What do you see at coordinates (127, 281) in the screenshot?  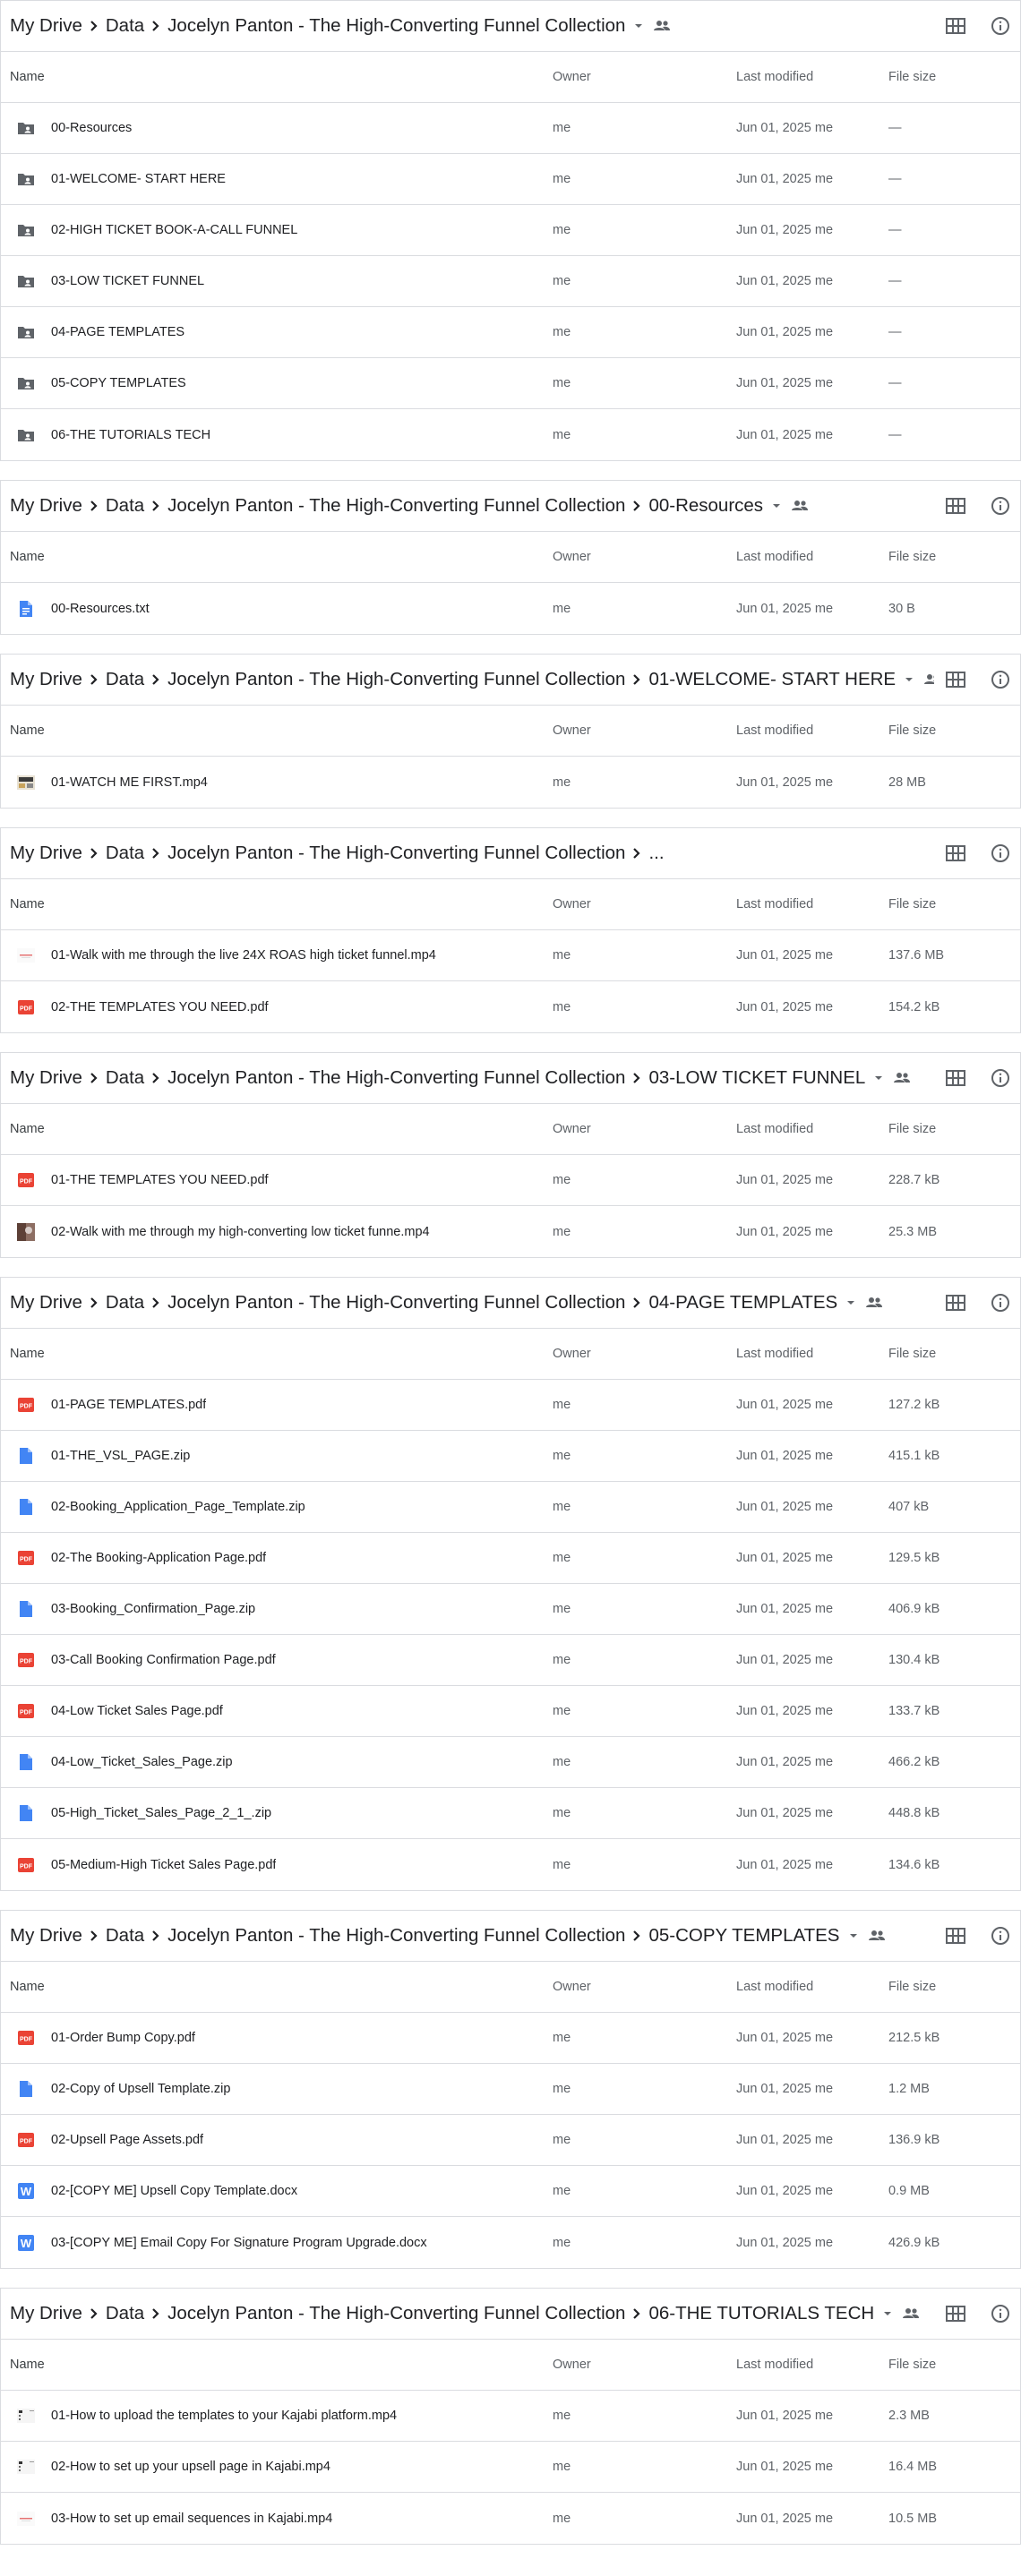 I see `file-name: 03-LOW TICKET FUNNEL` at bounding box center [127, 281].